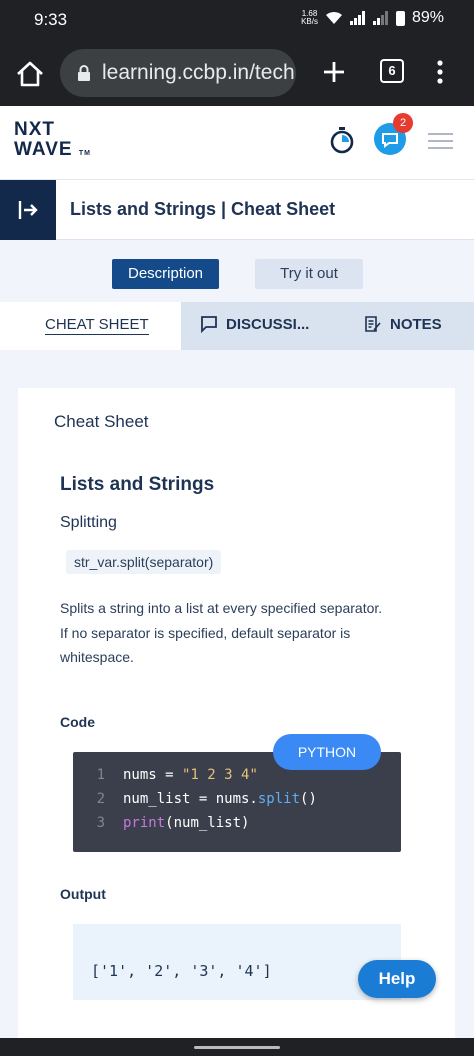  Describe the element at coordinates (51, 19) in the screenshot. I see `status-time: 9:33` at that location.